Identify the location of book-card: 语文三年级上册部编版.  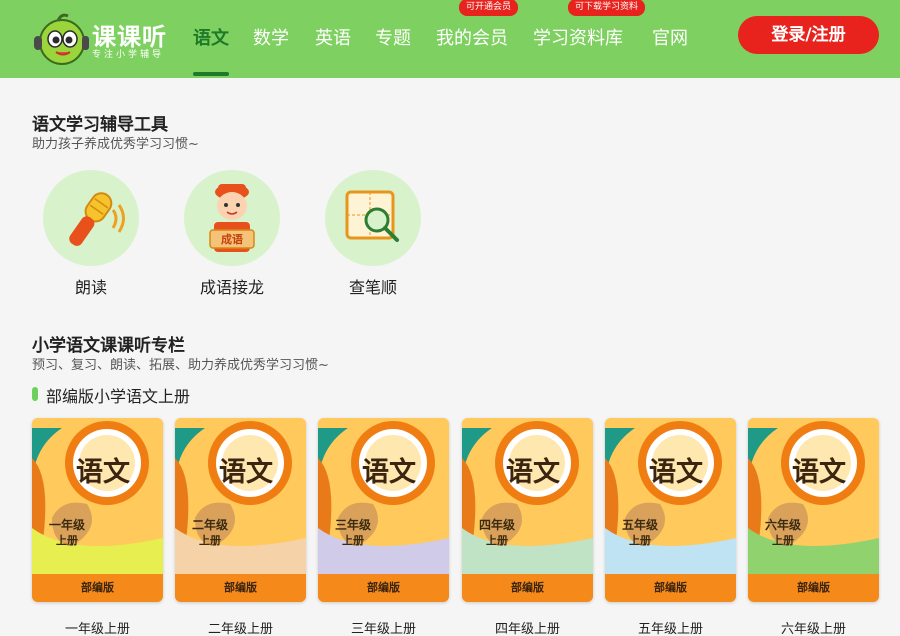
(383, 510).